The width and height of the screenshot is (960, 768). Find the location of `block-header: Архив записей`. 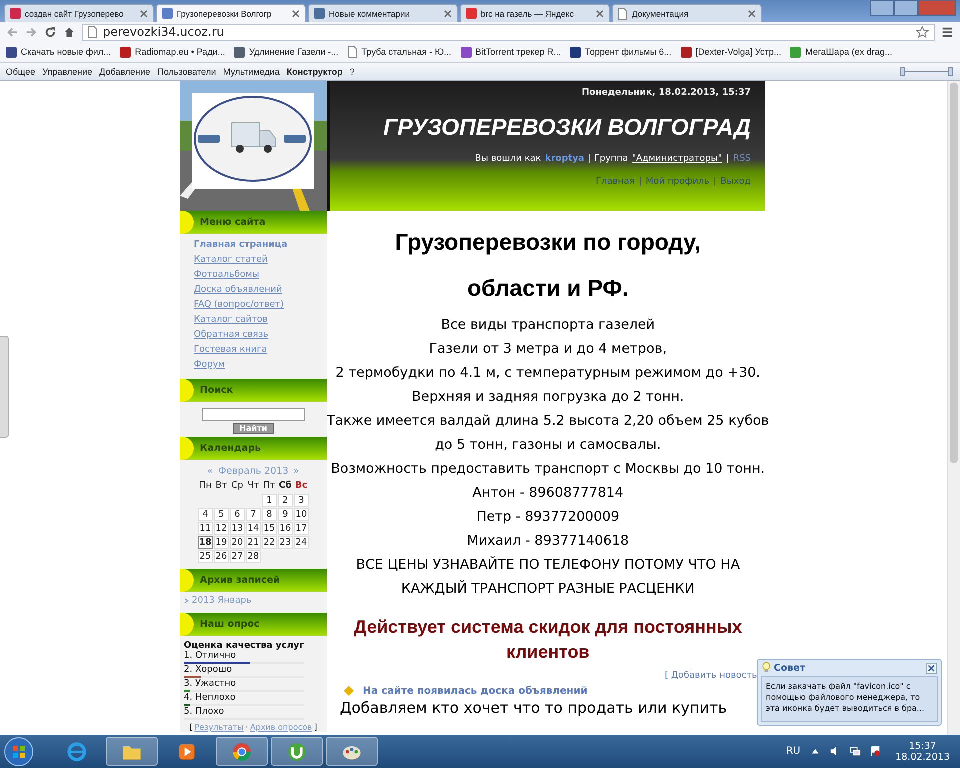

block-header: Архив записей is located at coordinates (253, 580).